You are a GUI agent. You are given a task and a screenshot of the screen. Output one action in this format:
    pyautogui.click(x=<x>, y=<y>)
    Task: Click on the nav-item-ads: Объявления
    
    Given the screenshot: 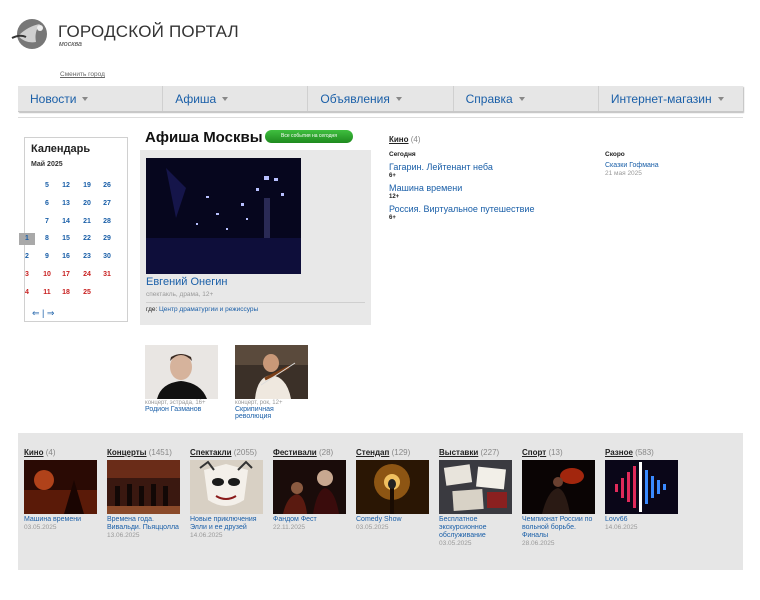 What is the action you would take?
    pyautogui.click(x=381, y=98)
    